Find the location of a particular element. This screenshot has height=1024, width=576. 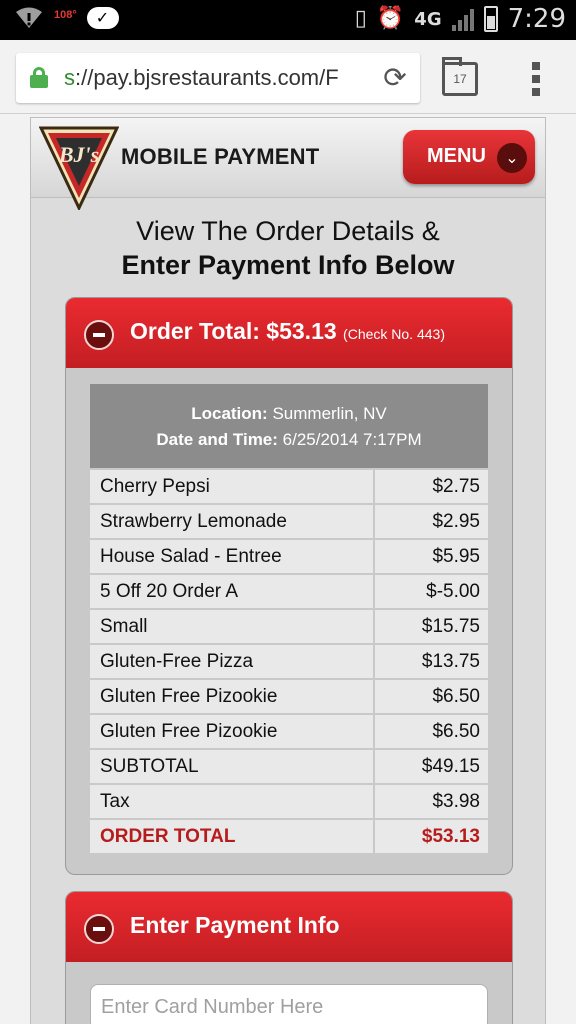

table-row: Gluten-Free Pizza $13.75 is located at coordinates (289, 661).